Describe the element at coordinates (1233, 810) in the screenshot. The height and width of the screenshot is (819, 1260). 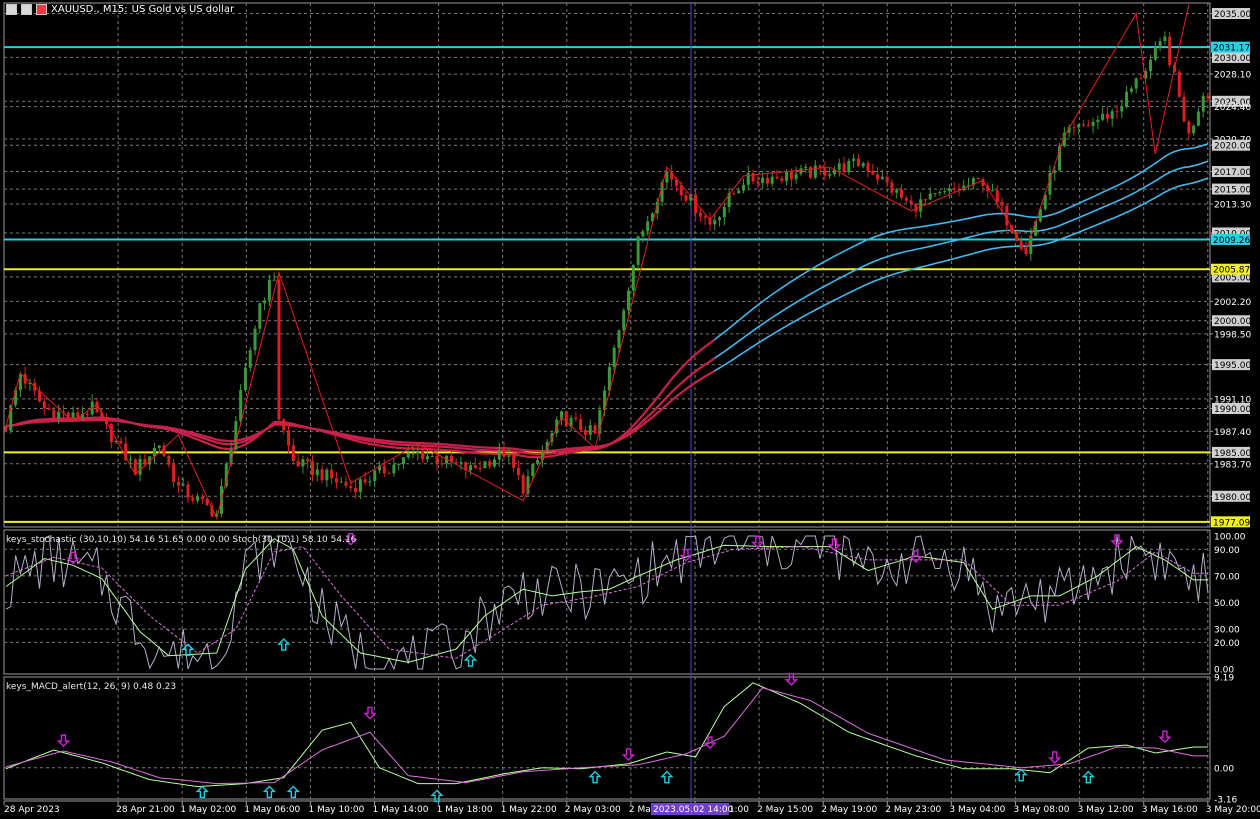
I see `x-tick-label: 3 May 20:00` at that location.